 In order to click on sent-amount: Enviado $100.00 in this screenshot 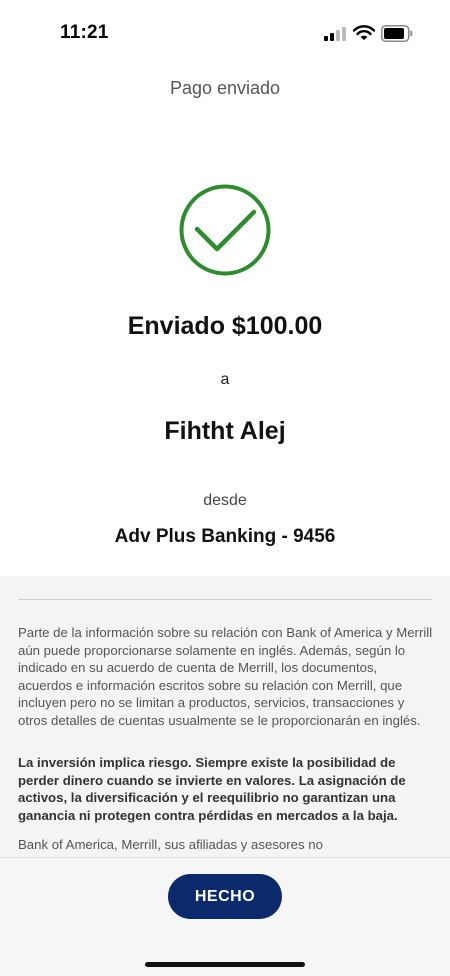, I will do `click(225, 326)`.